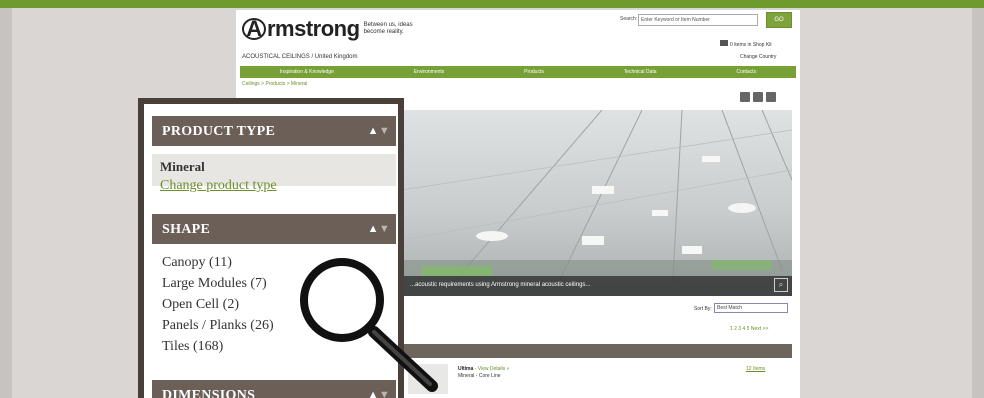 The image size is (984, 398). What do you see at coordinates (755, 369) in the screenshot?
I see `result-items-link: 12 Items` at bounding box center [755, 369].